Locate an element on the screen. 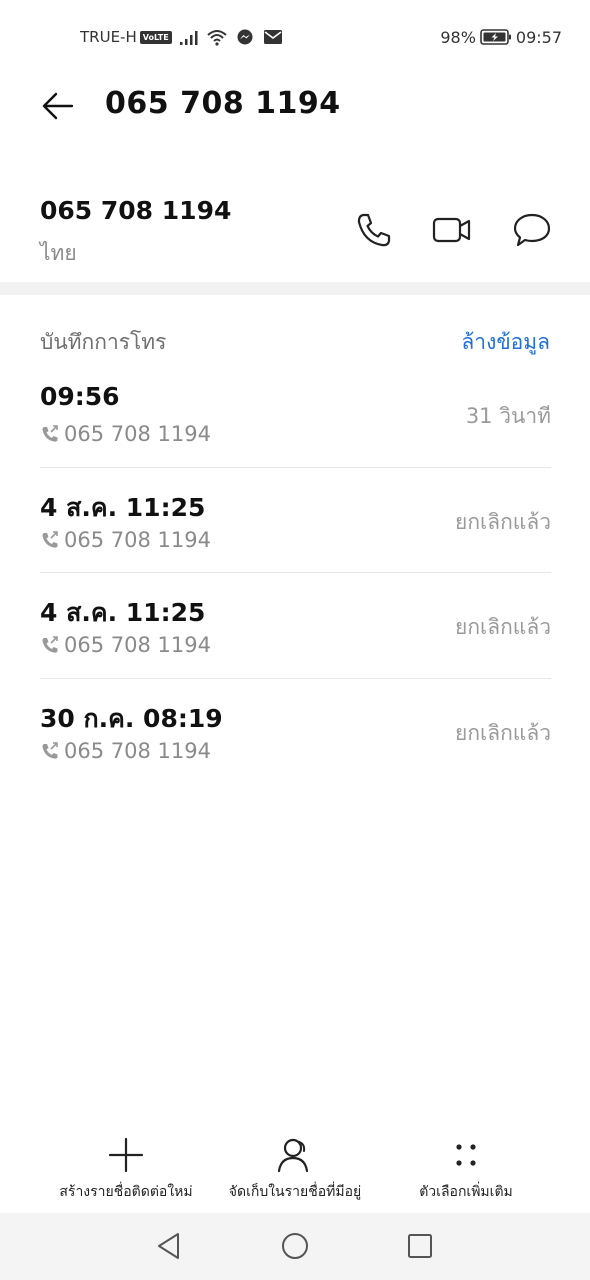  call-time: 09:56 is located at coordinates (80, 396).